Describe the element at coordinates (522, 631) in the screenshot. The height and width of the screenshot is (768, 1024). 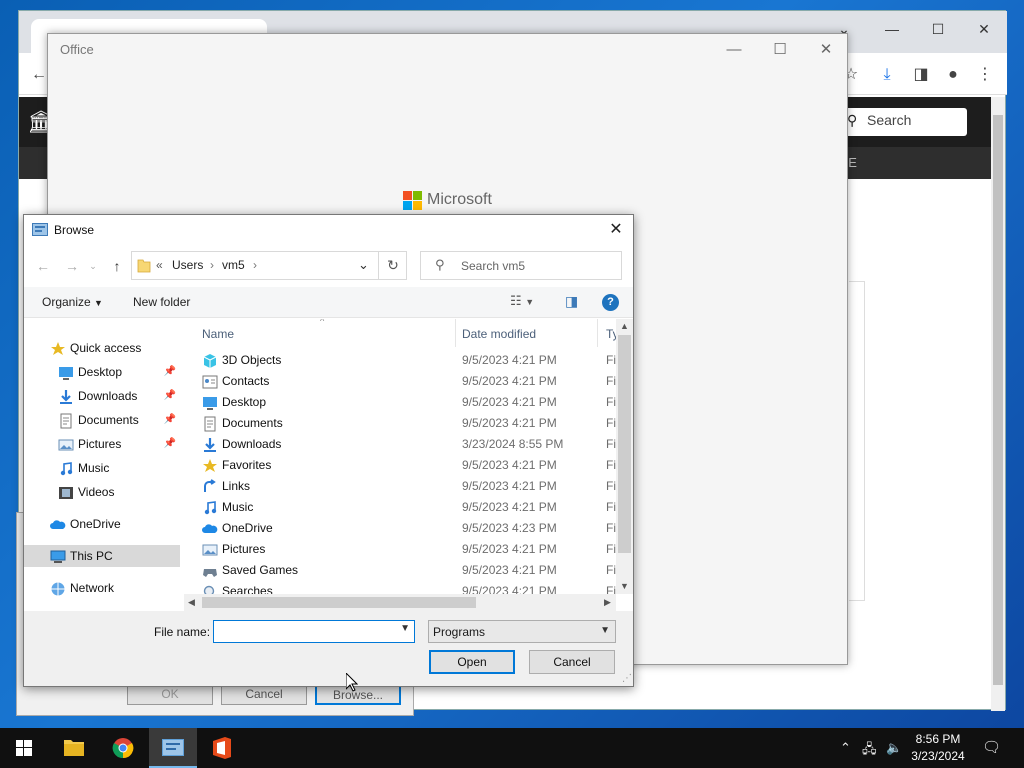
I see `file-type-select: Programs ▼` at that location.